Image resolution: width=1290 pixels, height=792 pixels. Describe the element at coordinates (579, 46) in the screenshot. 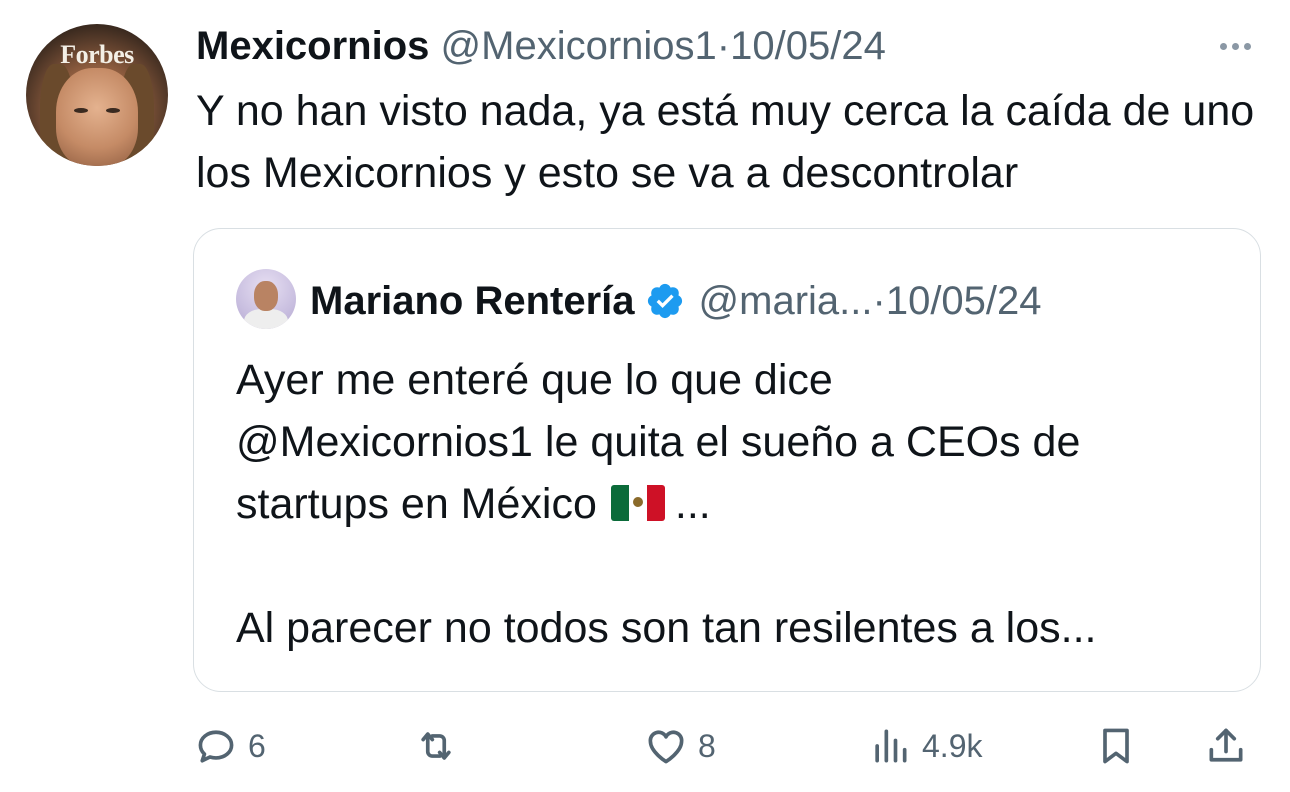

I see `author-handle: @Mexicornios1` at that location.